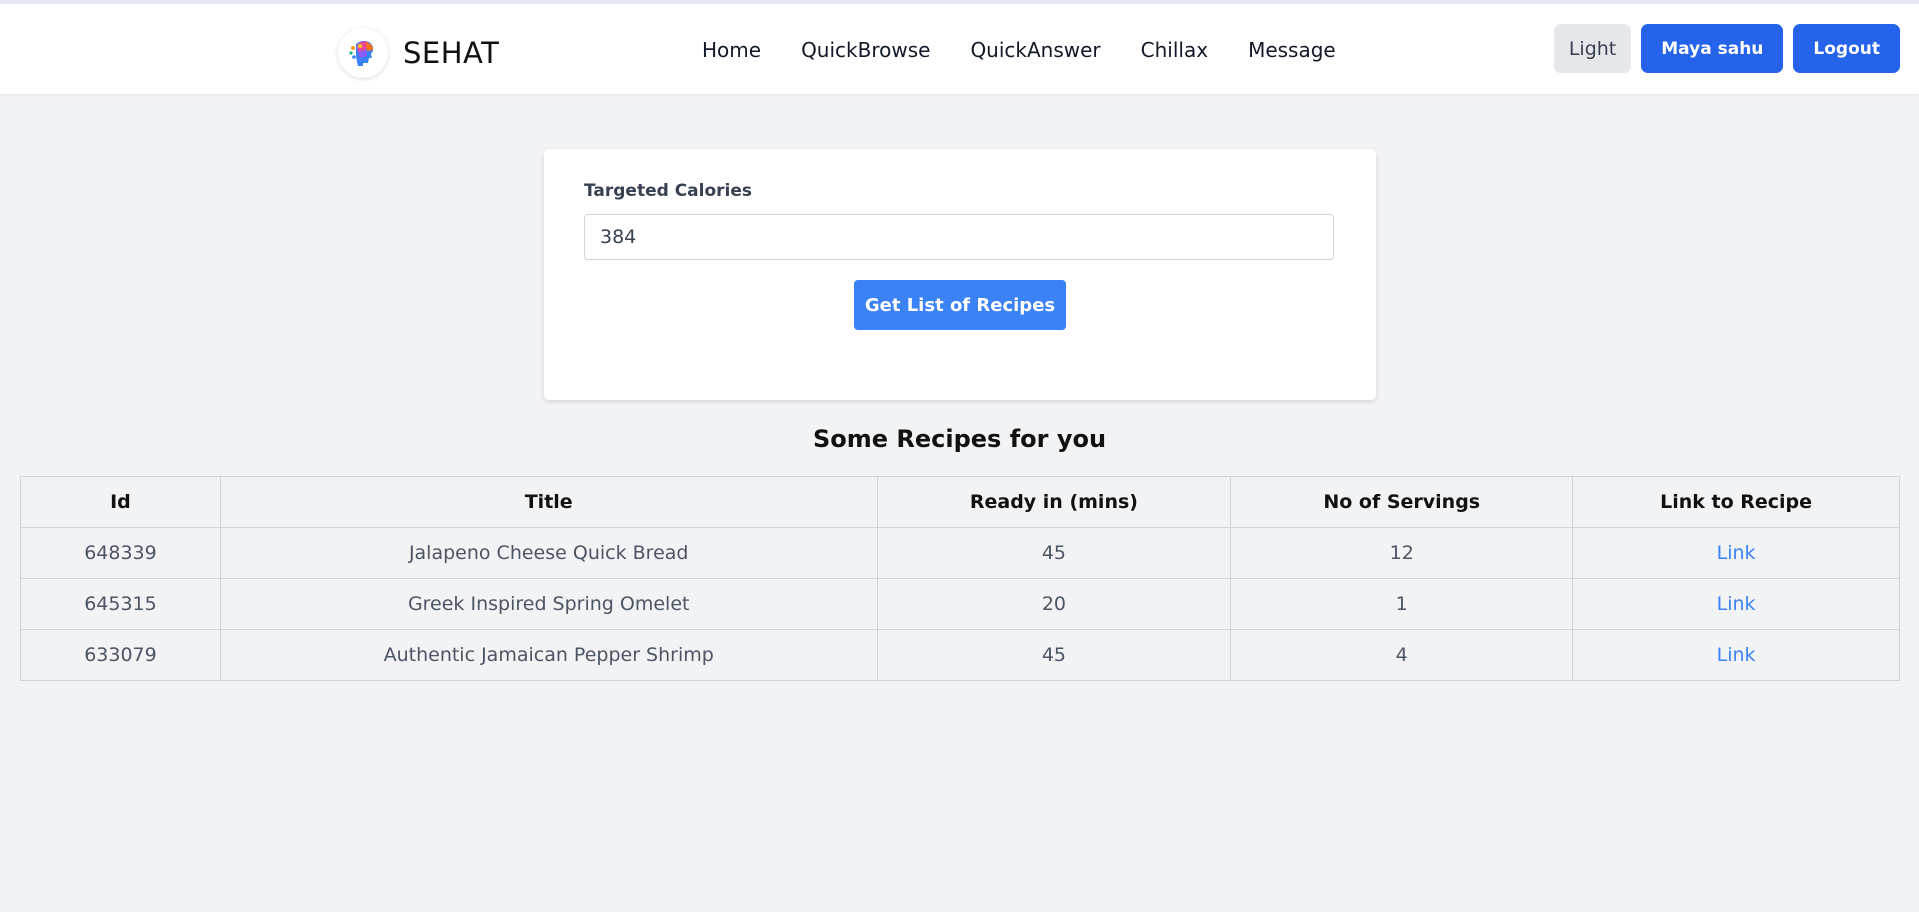  I want to click on nav-message: Message, so click(1292, 50).